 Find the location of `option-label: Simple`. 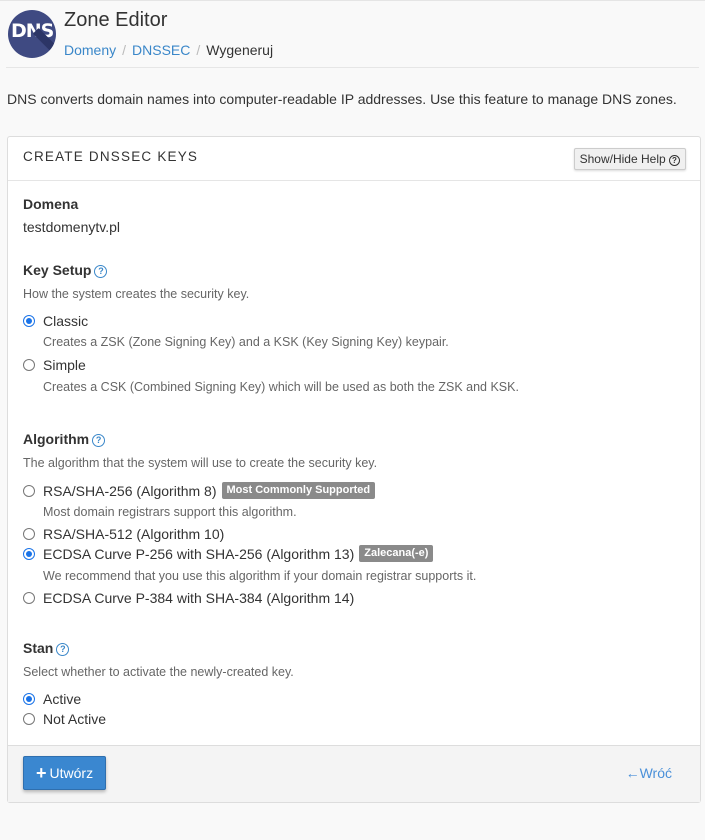

option-label: Simple is located at coordinates (64, 365).